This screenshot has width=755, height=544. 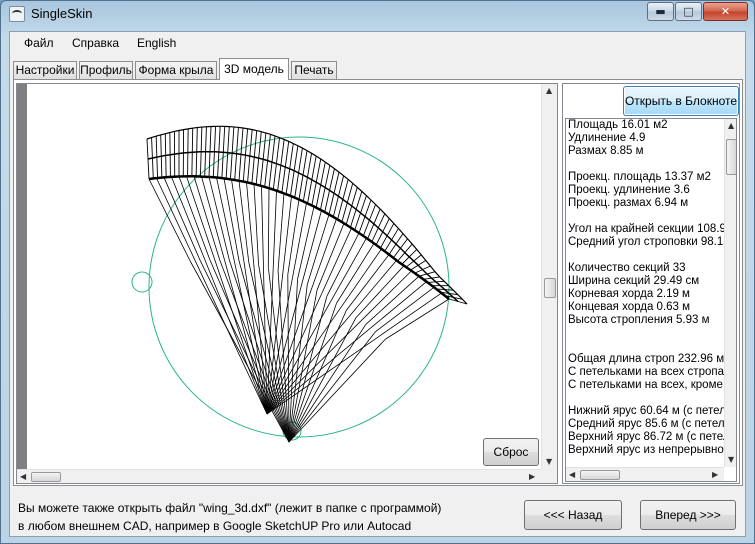 I want to click on stats-horizontal-scrollbar: ◀ ▶, so click(x=645, y=474).